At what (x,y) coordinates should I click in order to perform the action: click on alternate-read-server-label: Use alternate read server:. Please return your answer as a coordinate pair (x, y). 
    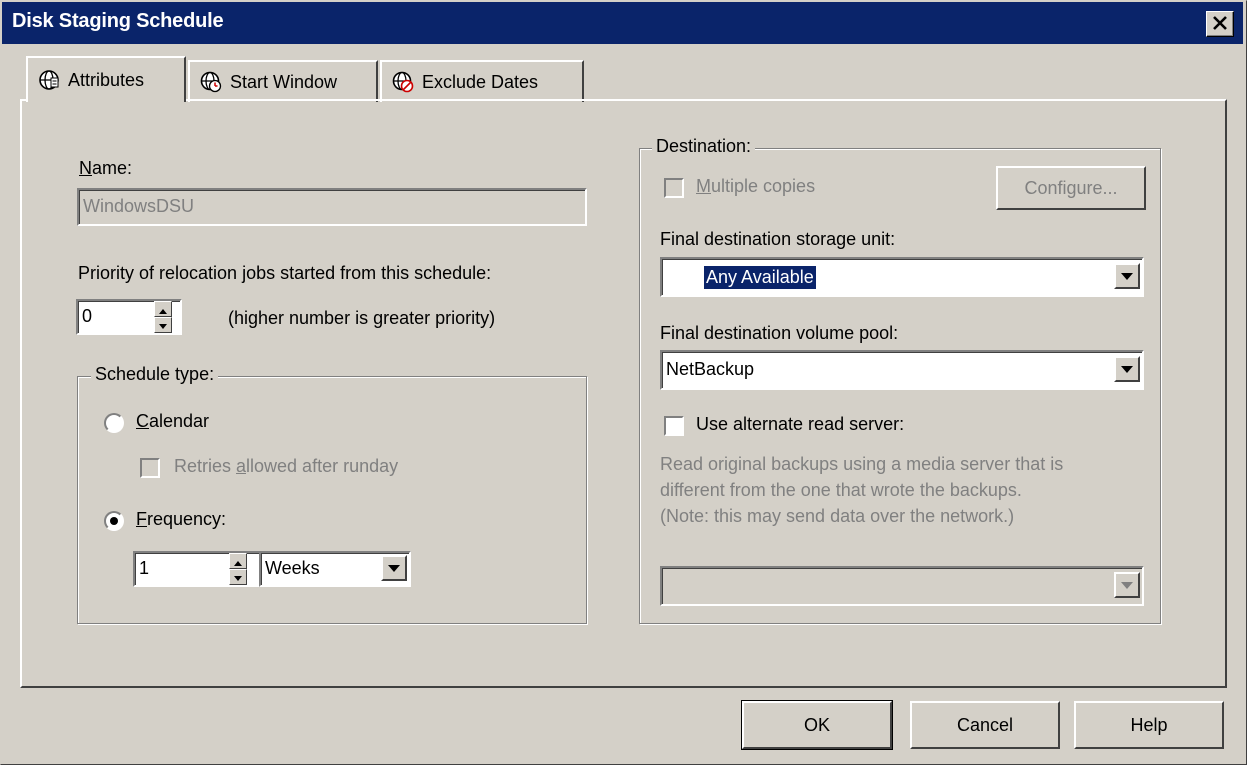
    Looking at the image, I should click on (800, 424).